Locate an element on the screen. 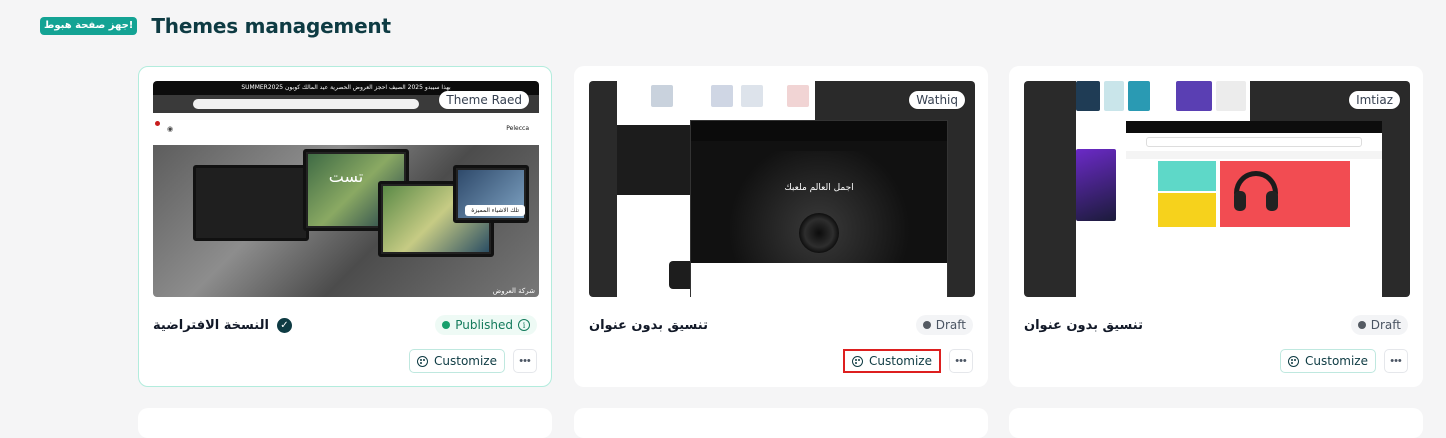 Image resolution: width=1446 pixels, height=438 pixels. preview-foreground-page is located at coordinates (1254, 209).